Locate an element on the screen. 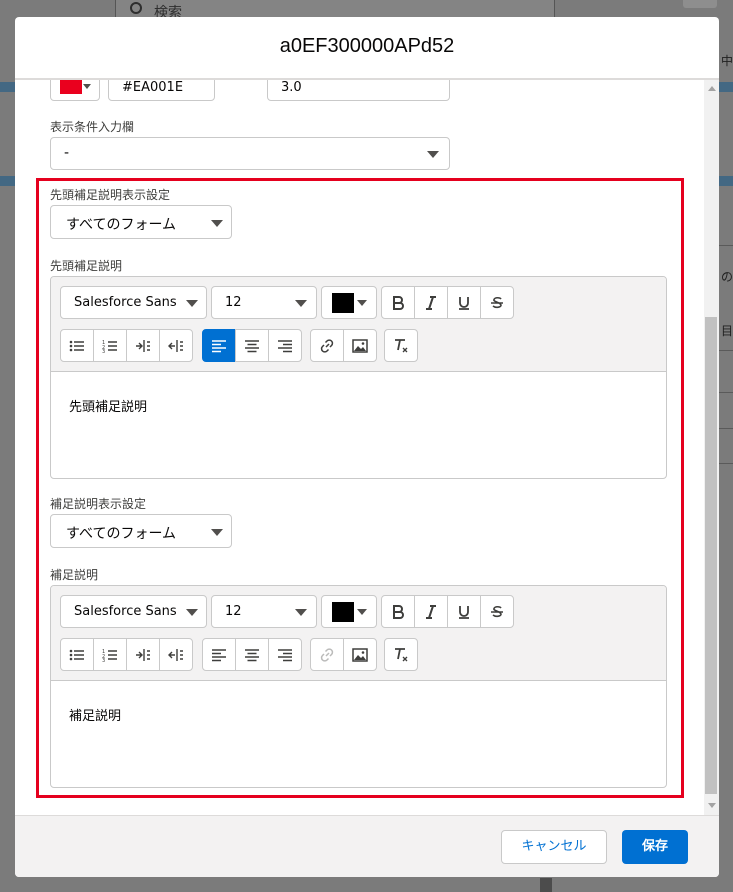  modal-footer: キャンセル 保存 is located at coordinates (367, 846).